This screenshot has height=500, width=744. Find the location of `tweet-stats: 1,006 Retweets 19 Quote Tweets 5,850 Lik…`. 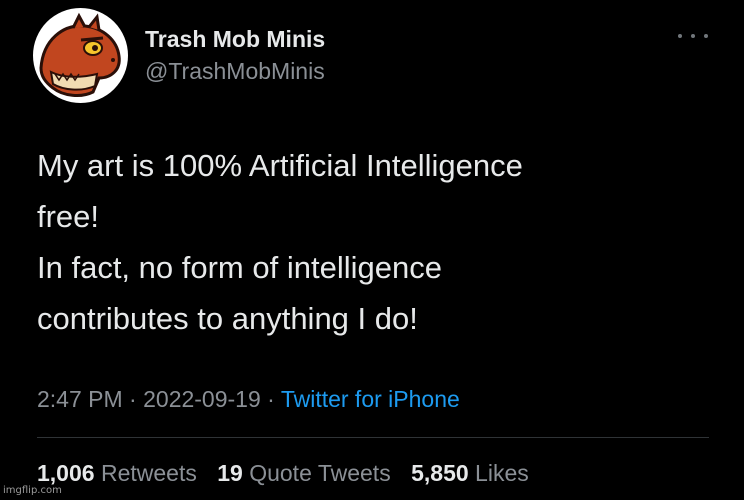

tweet-stats: 1,006 Retweets 19 Quote Tweets 5,850 Lik… is located at coordinates (290, 473).